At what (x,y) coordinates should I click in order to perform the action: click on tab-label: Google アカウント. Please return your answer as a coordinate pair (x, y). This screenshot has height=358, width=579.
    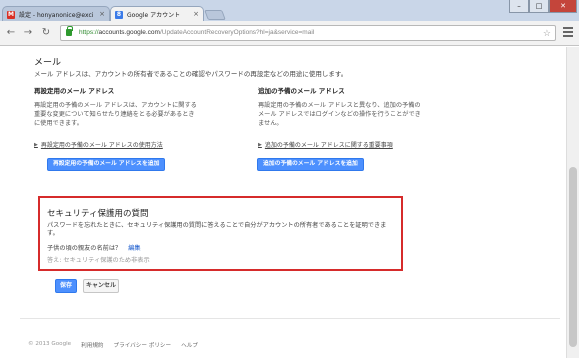
    Looking at the image, I should click on (154, 15).